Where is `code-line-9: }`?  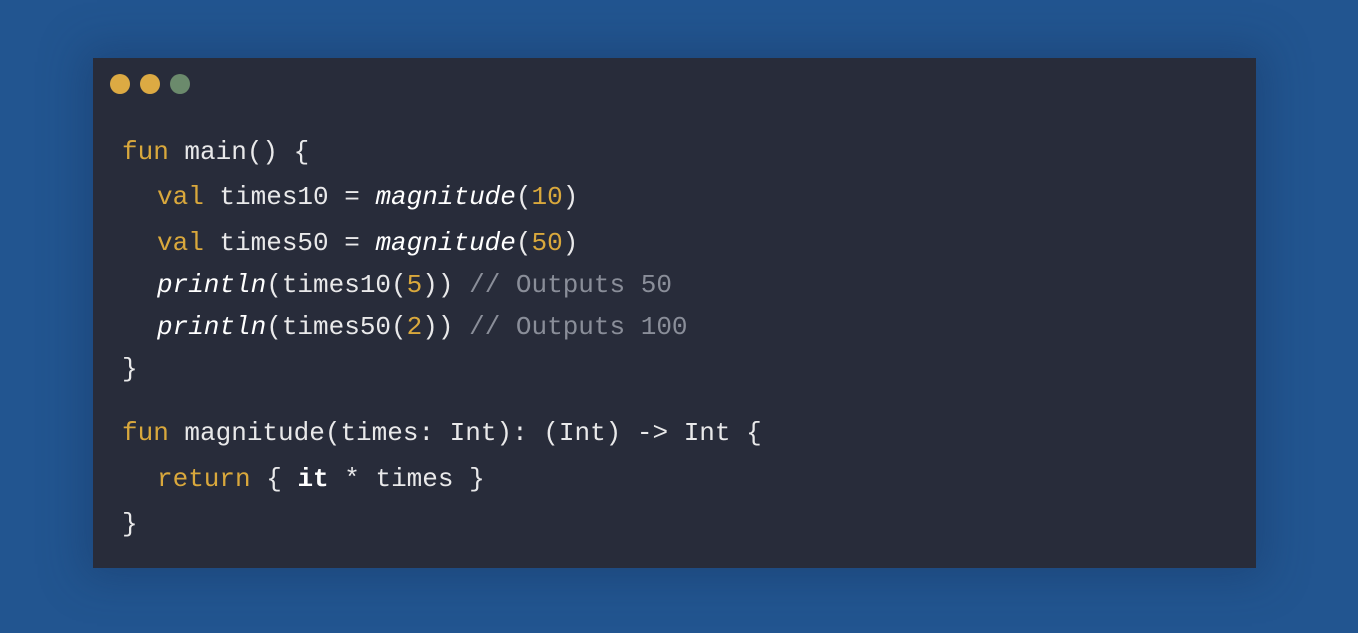 code-line-9: } is located at coordinates (130, 524).